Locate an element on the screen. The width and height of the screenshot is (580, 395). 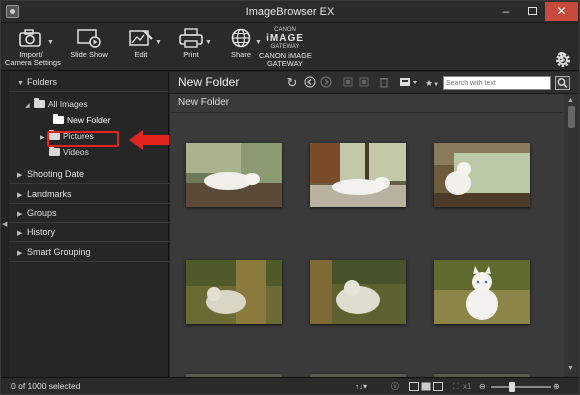
import-camera-settings-button: Import/ Camera Settings ▼ is located at coordinates (33, 47).